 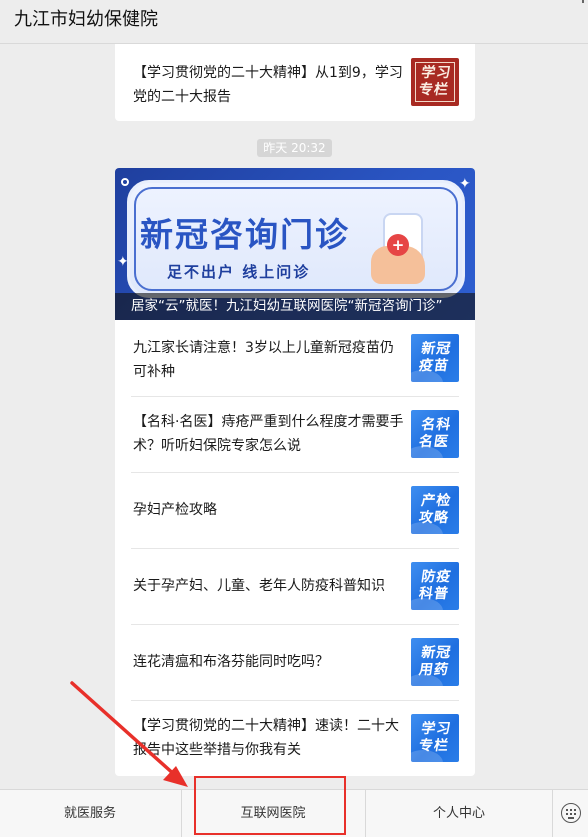 I want to click on highlight-box, so click(x=270, y=805).